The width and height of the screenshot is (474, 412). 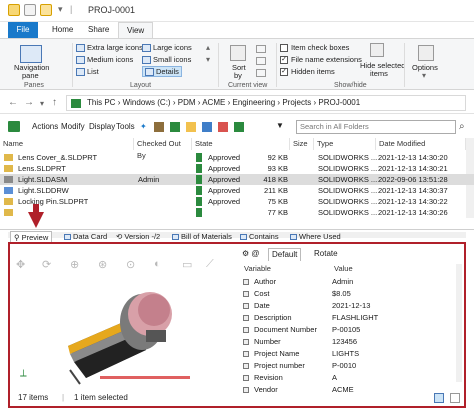 I want to click on menu-modify: Modify, so click(x=73, y=126).